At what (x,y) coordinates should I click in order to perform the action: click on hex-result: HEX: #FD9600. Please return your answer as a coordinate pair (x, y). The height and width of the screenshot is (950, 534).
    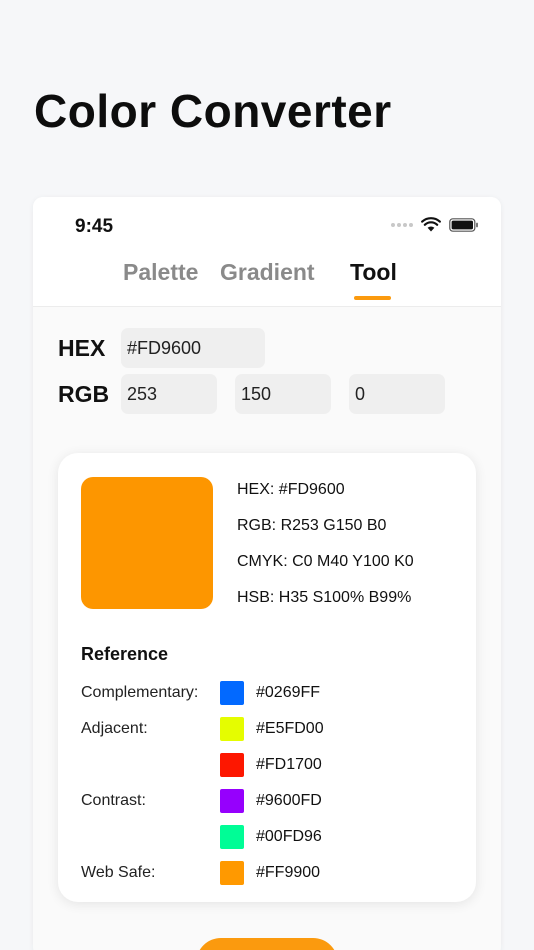
    Looking at the image, I should click on (291, 489).